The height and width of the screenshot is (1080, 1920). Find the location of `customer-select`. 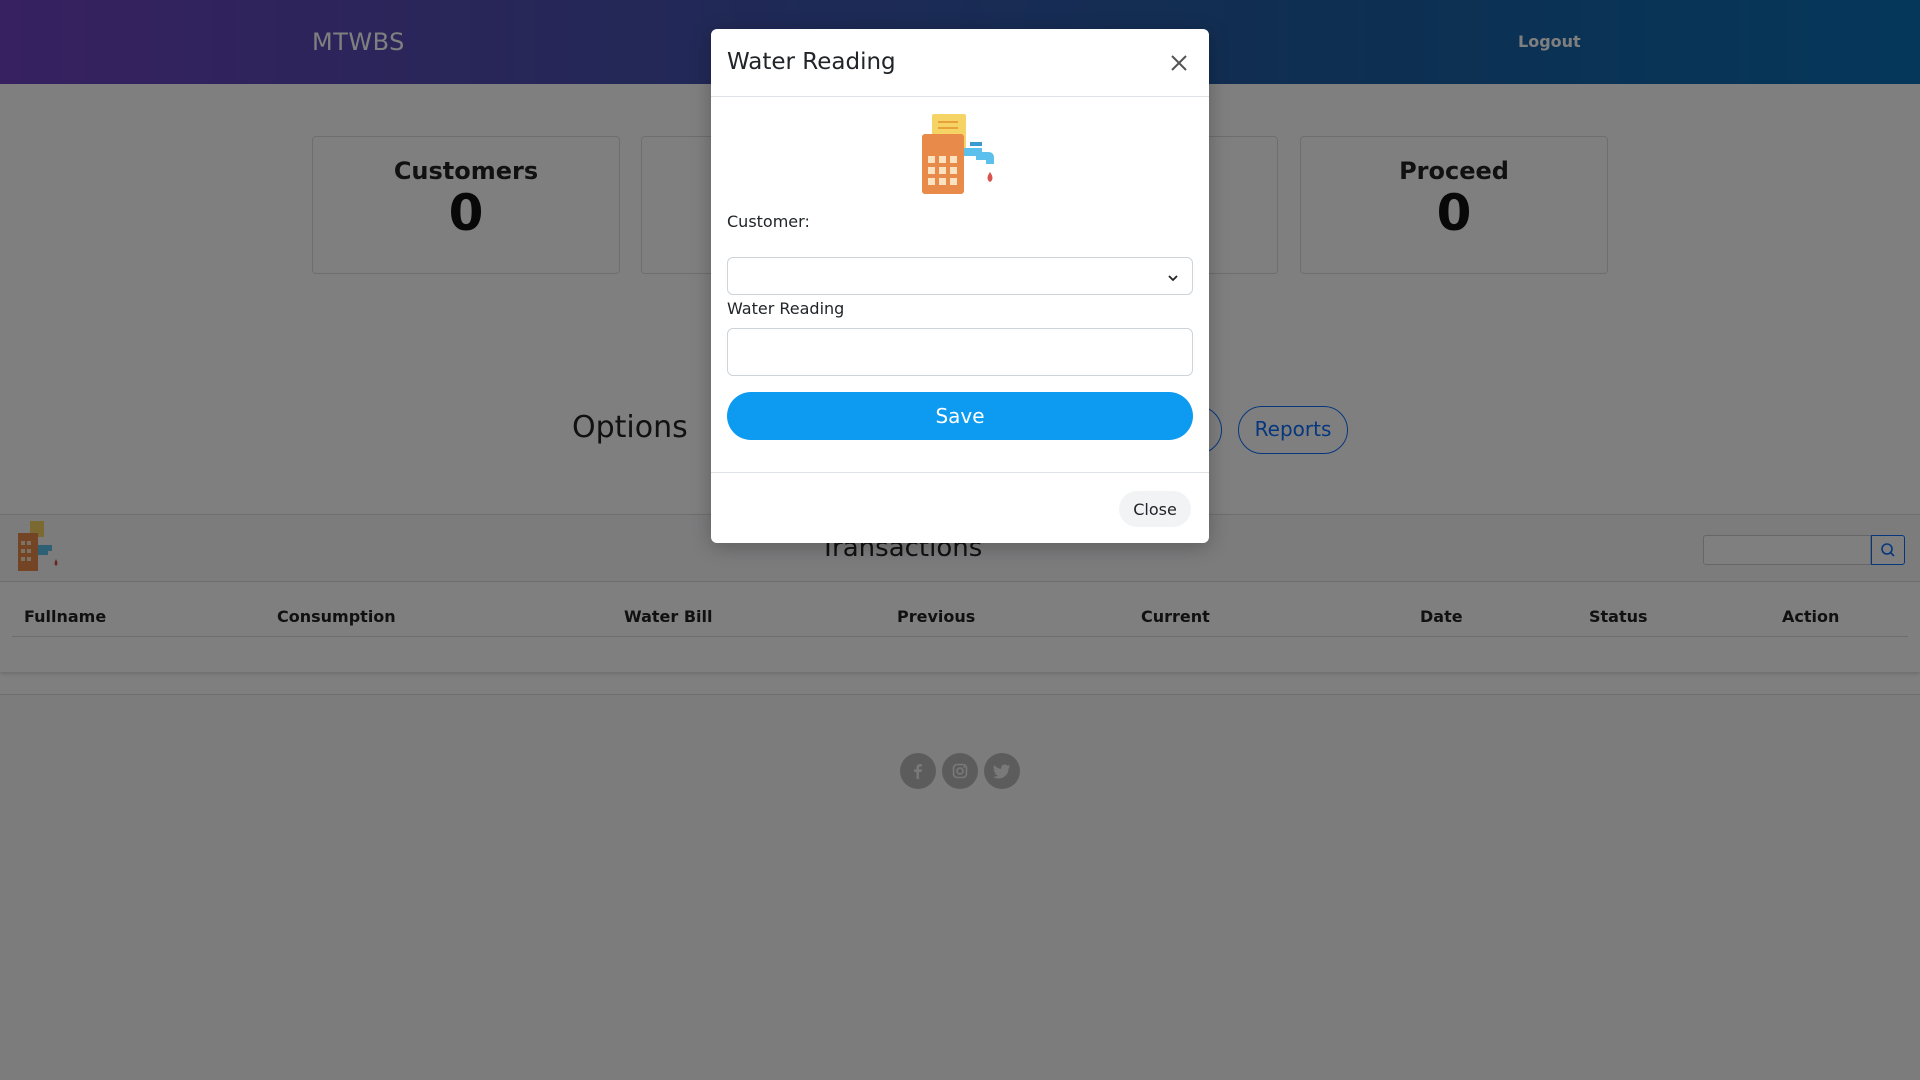

customer-select is located at coordinates (960, 276).